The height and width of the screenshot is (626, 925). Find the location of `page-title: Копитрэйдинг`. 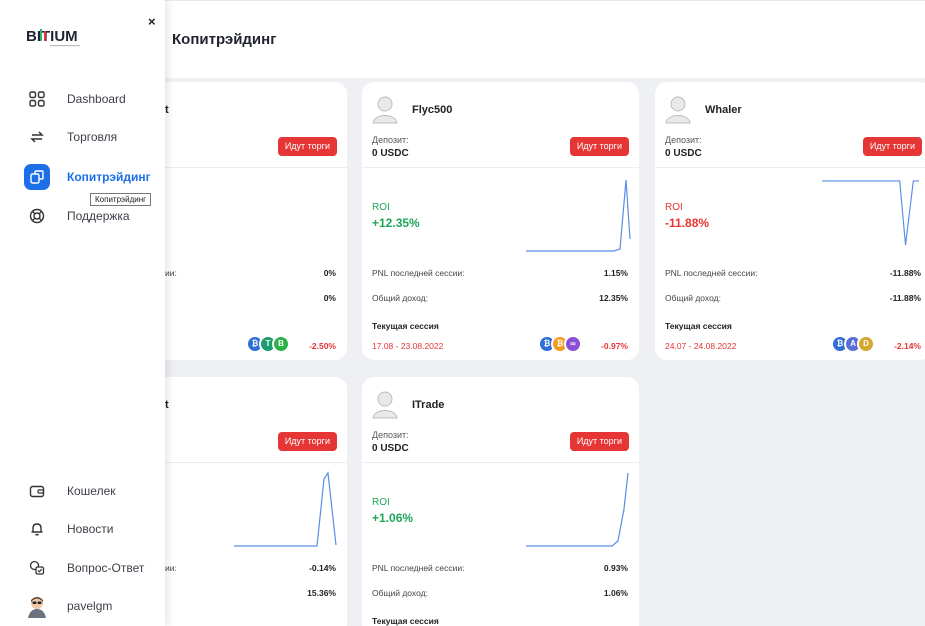

page-title: Копитрэйдинг is located at coordinates (224, 39).